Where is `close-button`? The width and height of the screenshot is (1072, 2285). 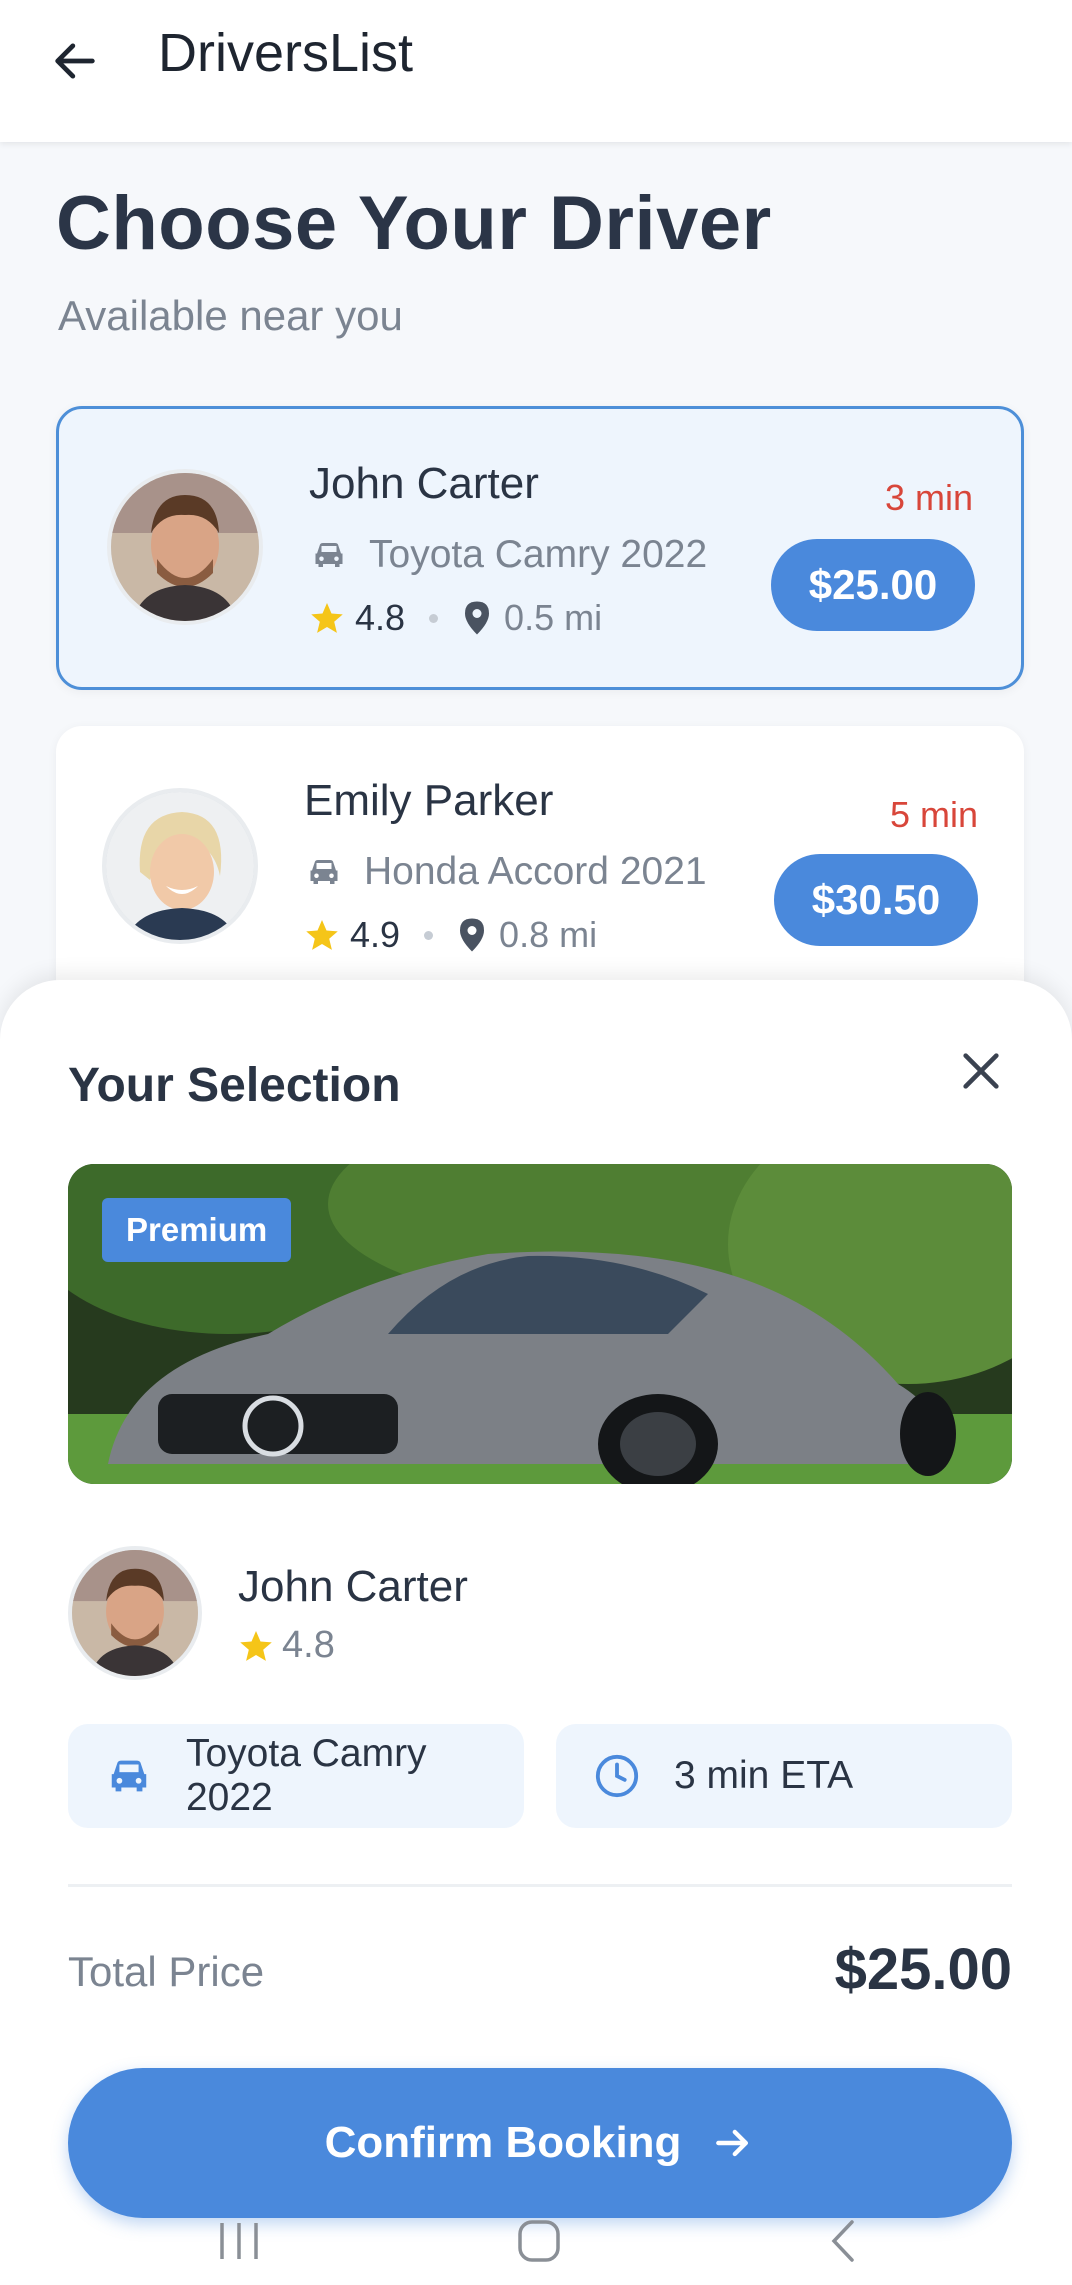
close-button is located at coordinates (981, 1071).